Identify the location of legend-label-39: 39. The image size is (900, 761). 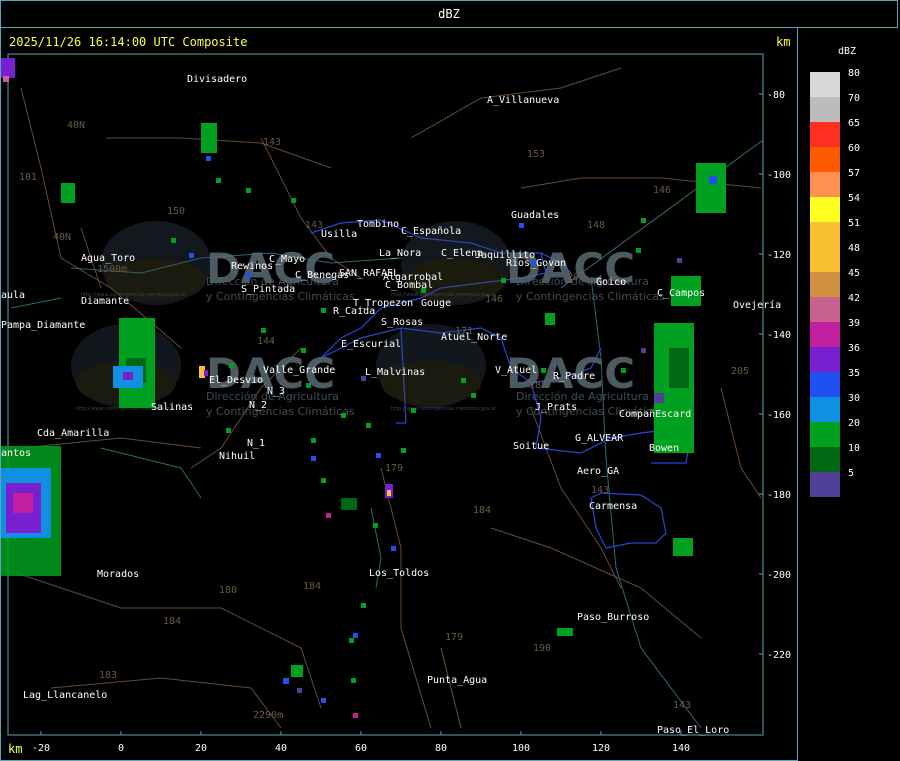
(854, 323).